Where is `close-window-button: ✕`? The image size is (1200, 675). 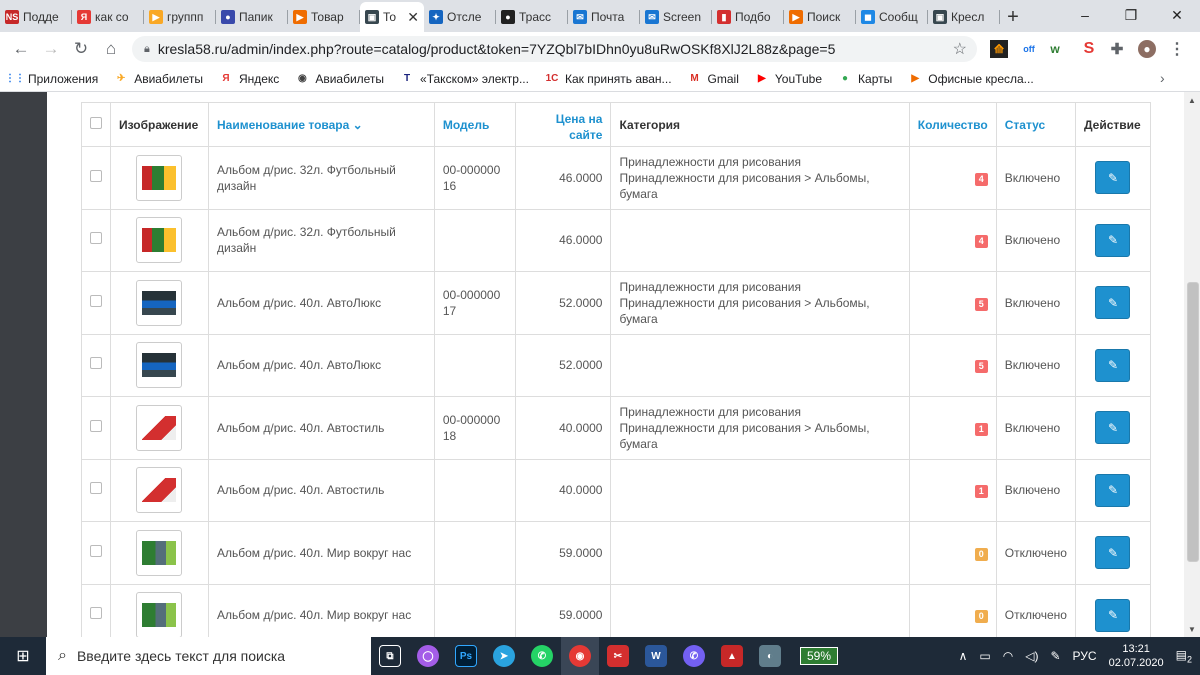
close-window-button: ✕ is located at coordinates (1177, 15).